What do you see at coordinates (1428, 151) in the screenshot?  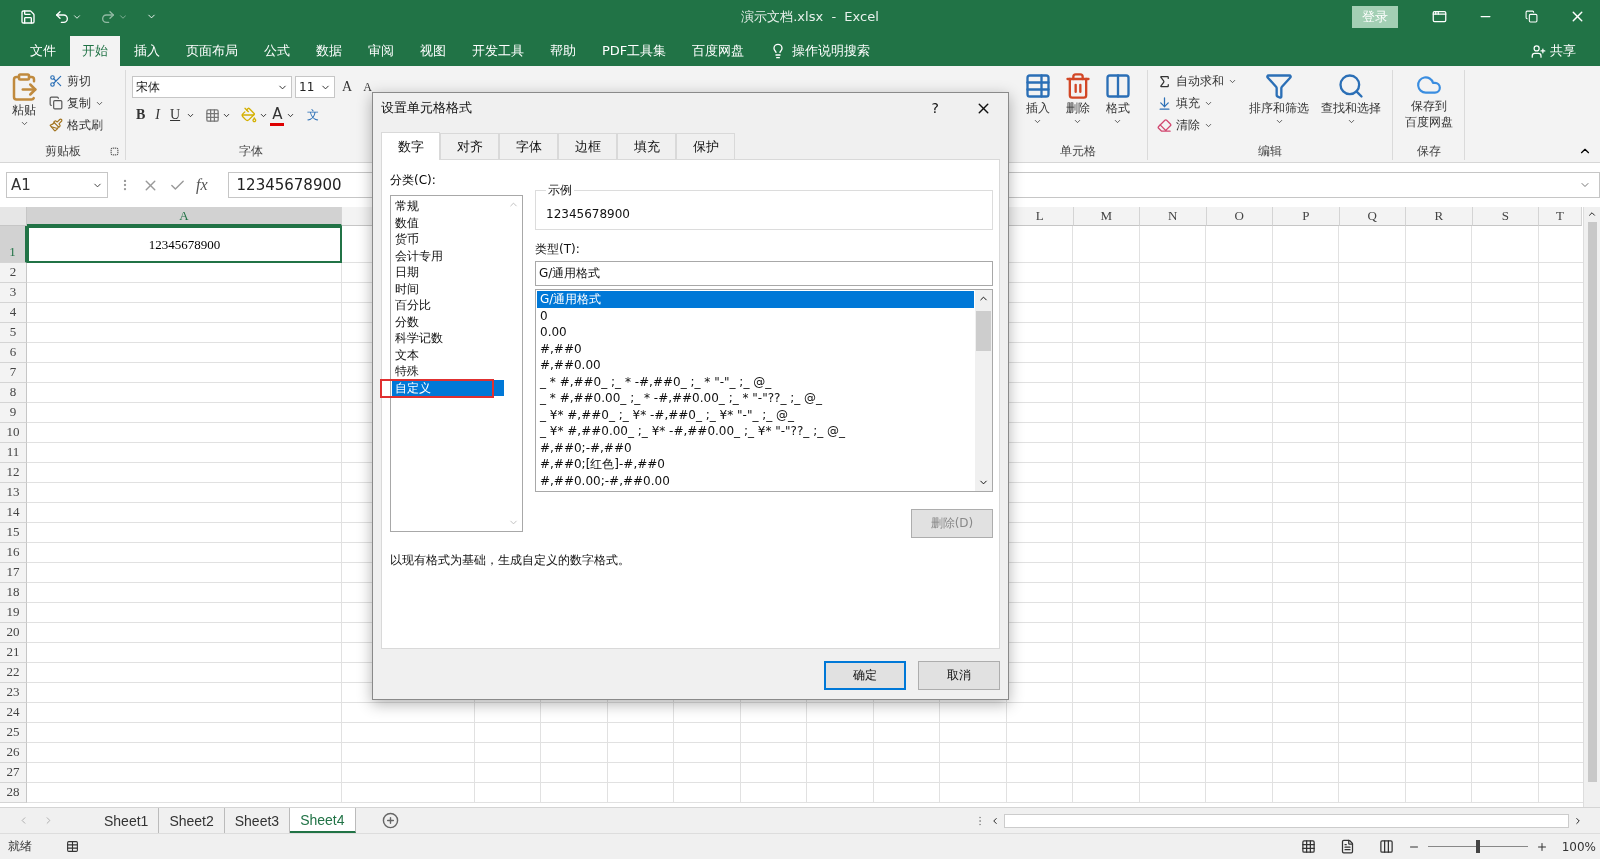 I see `group-label: 保存` at bounding box center [1428, 151].